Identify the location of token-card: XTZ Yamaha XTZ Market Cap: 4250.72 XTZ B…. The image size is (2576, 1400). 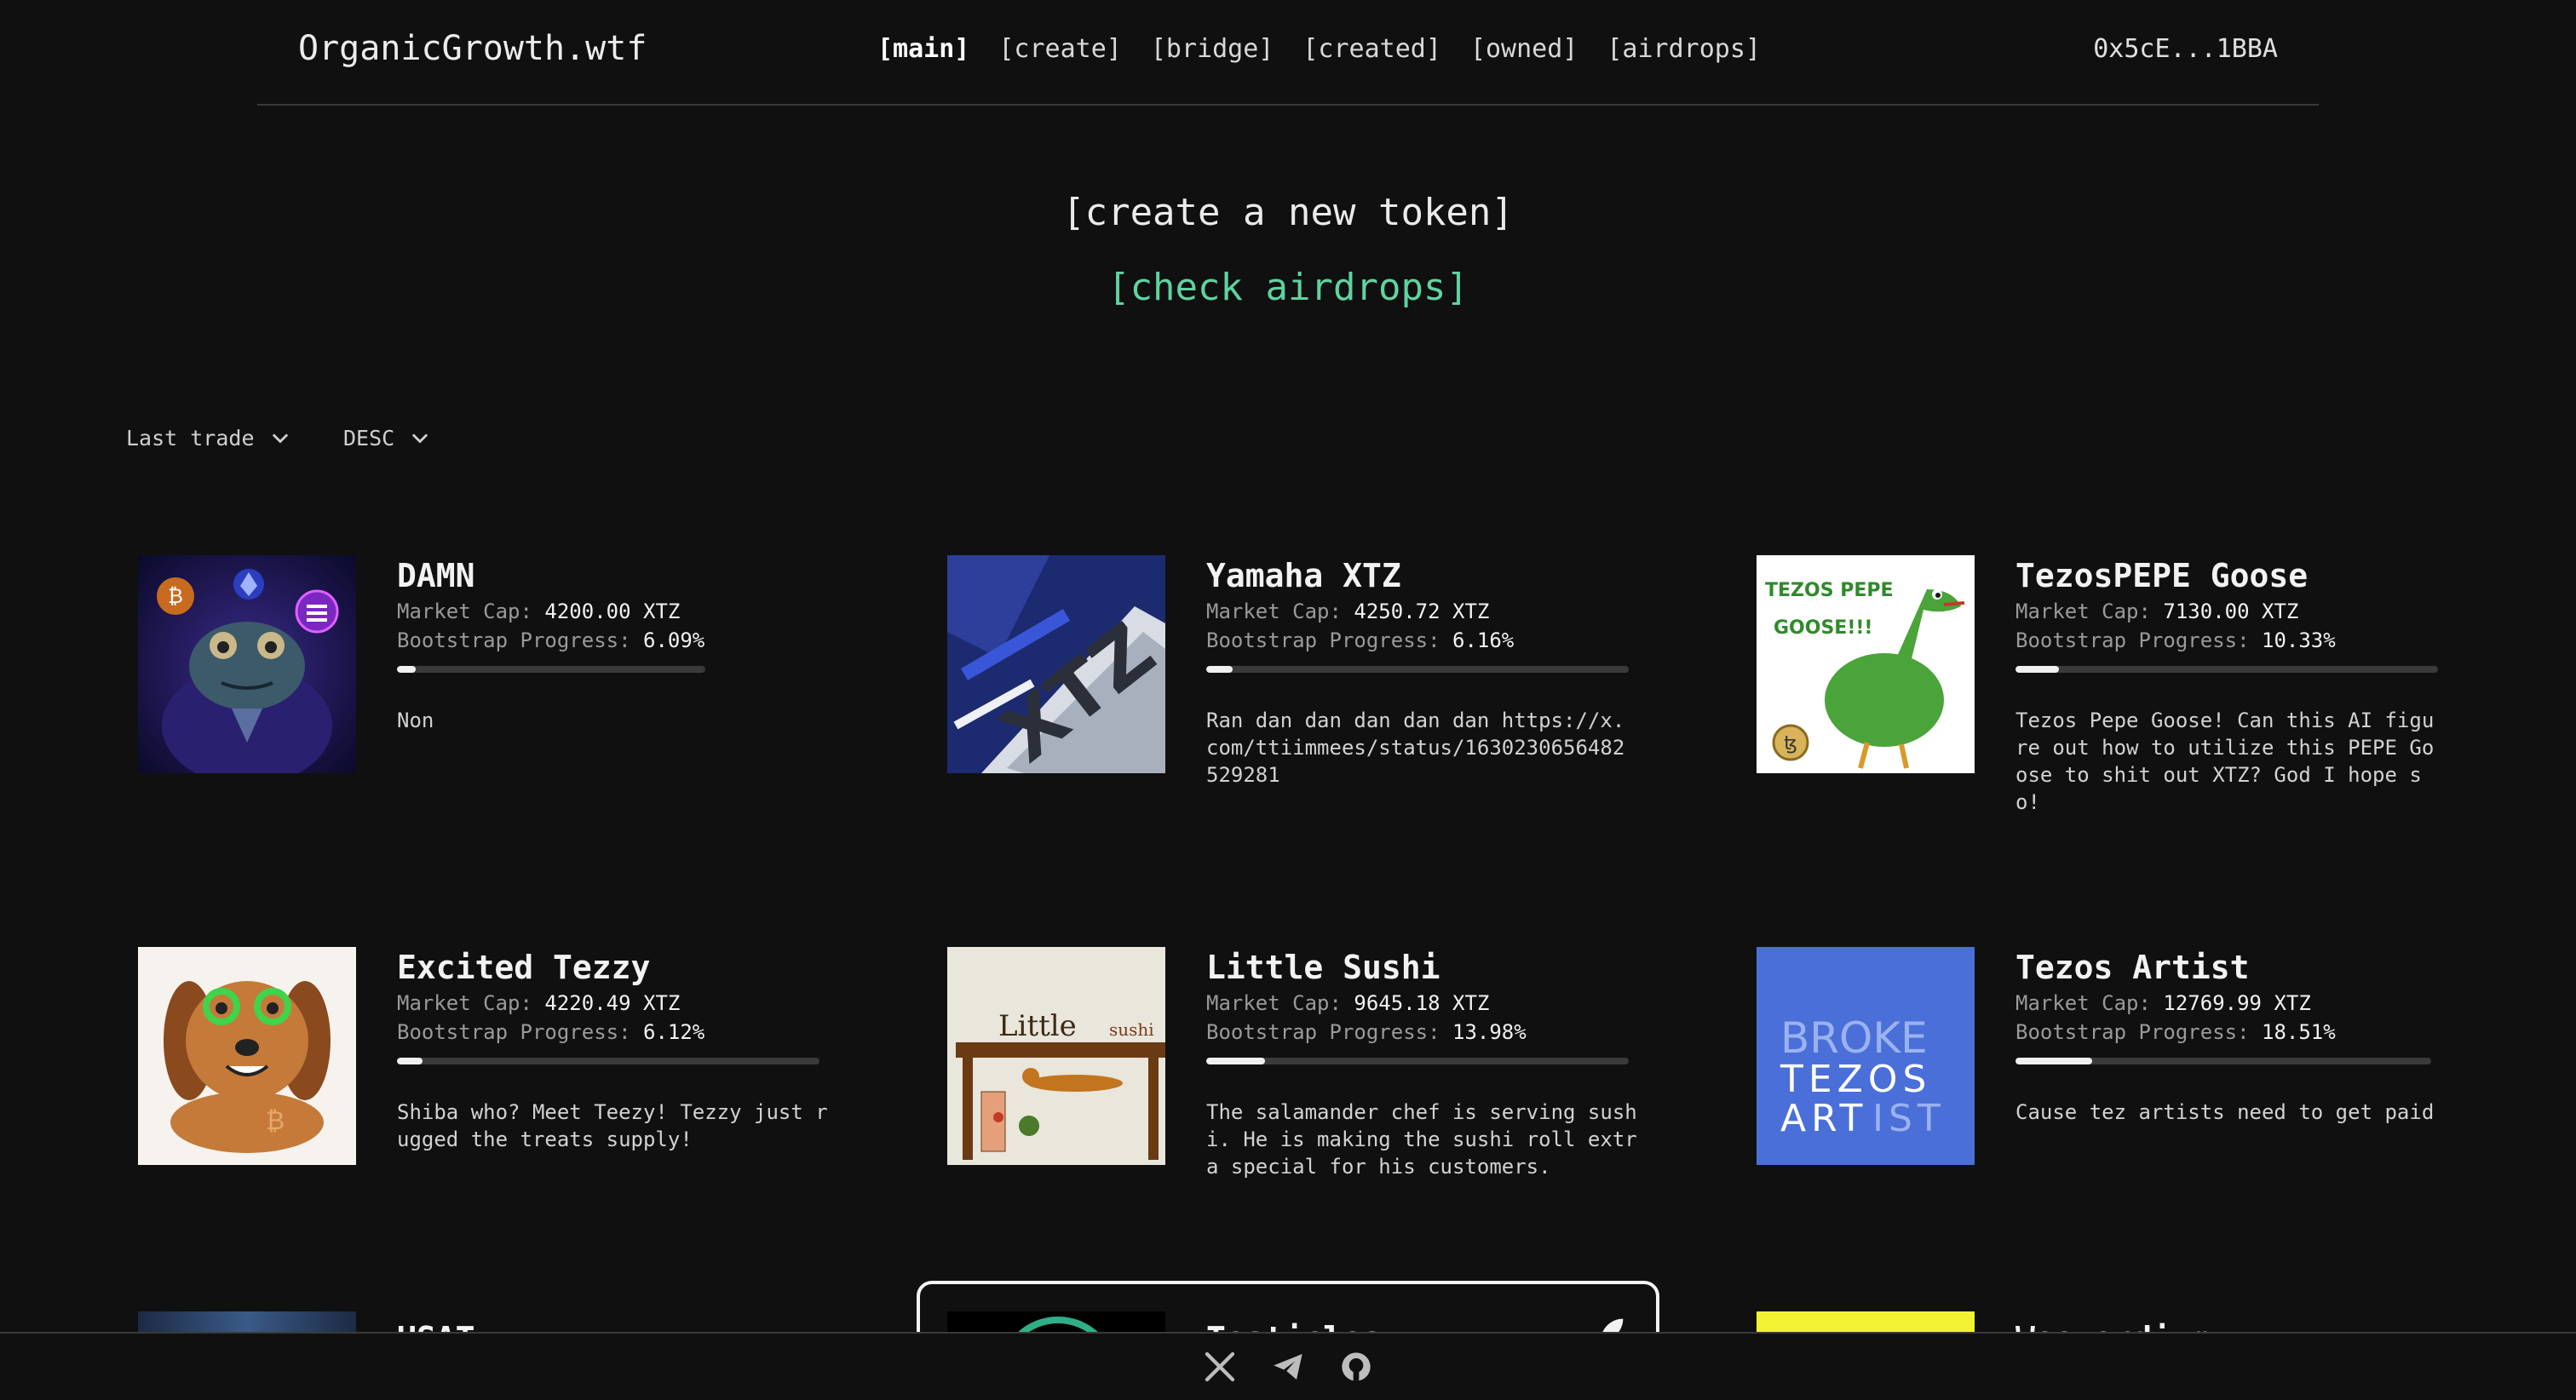
(1352, 700).